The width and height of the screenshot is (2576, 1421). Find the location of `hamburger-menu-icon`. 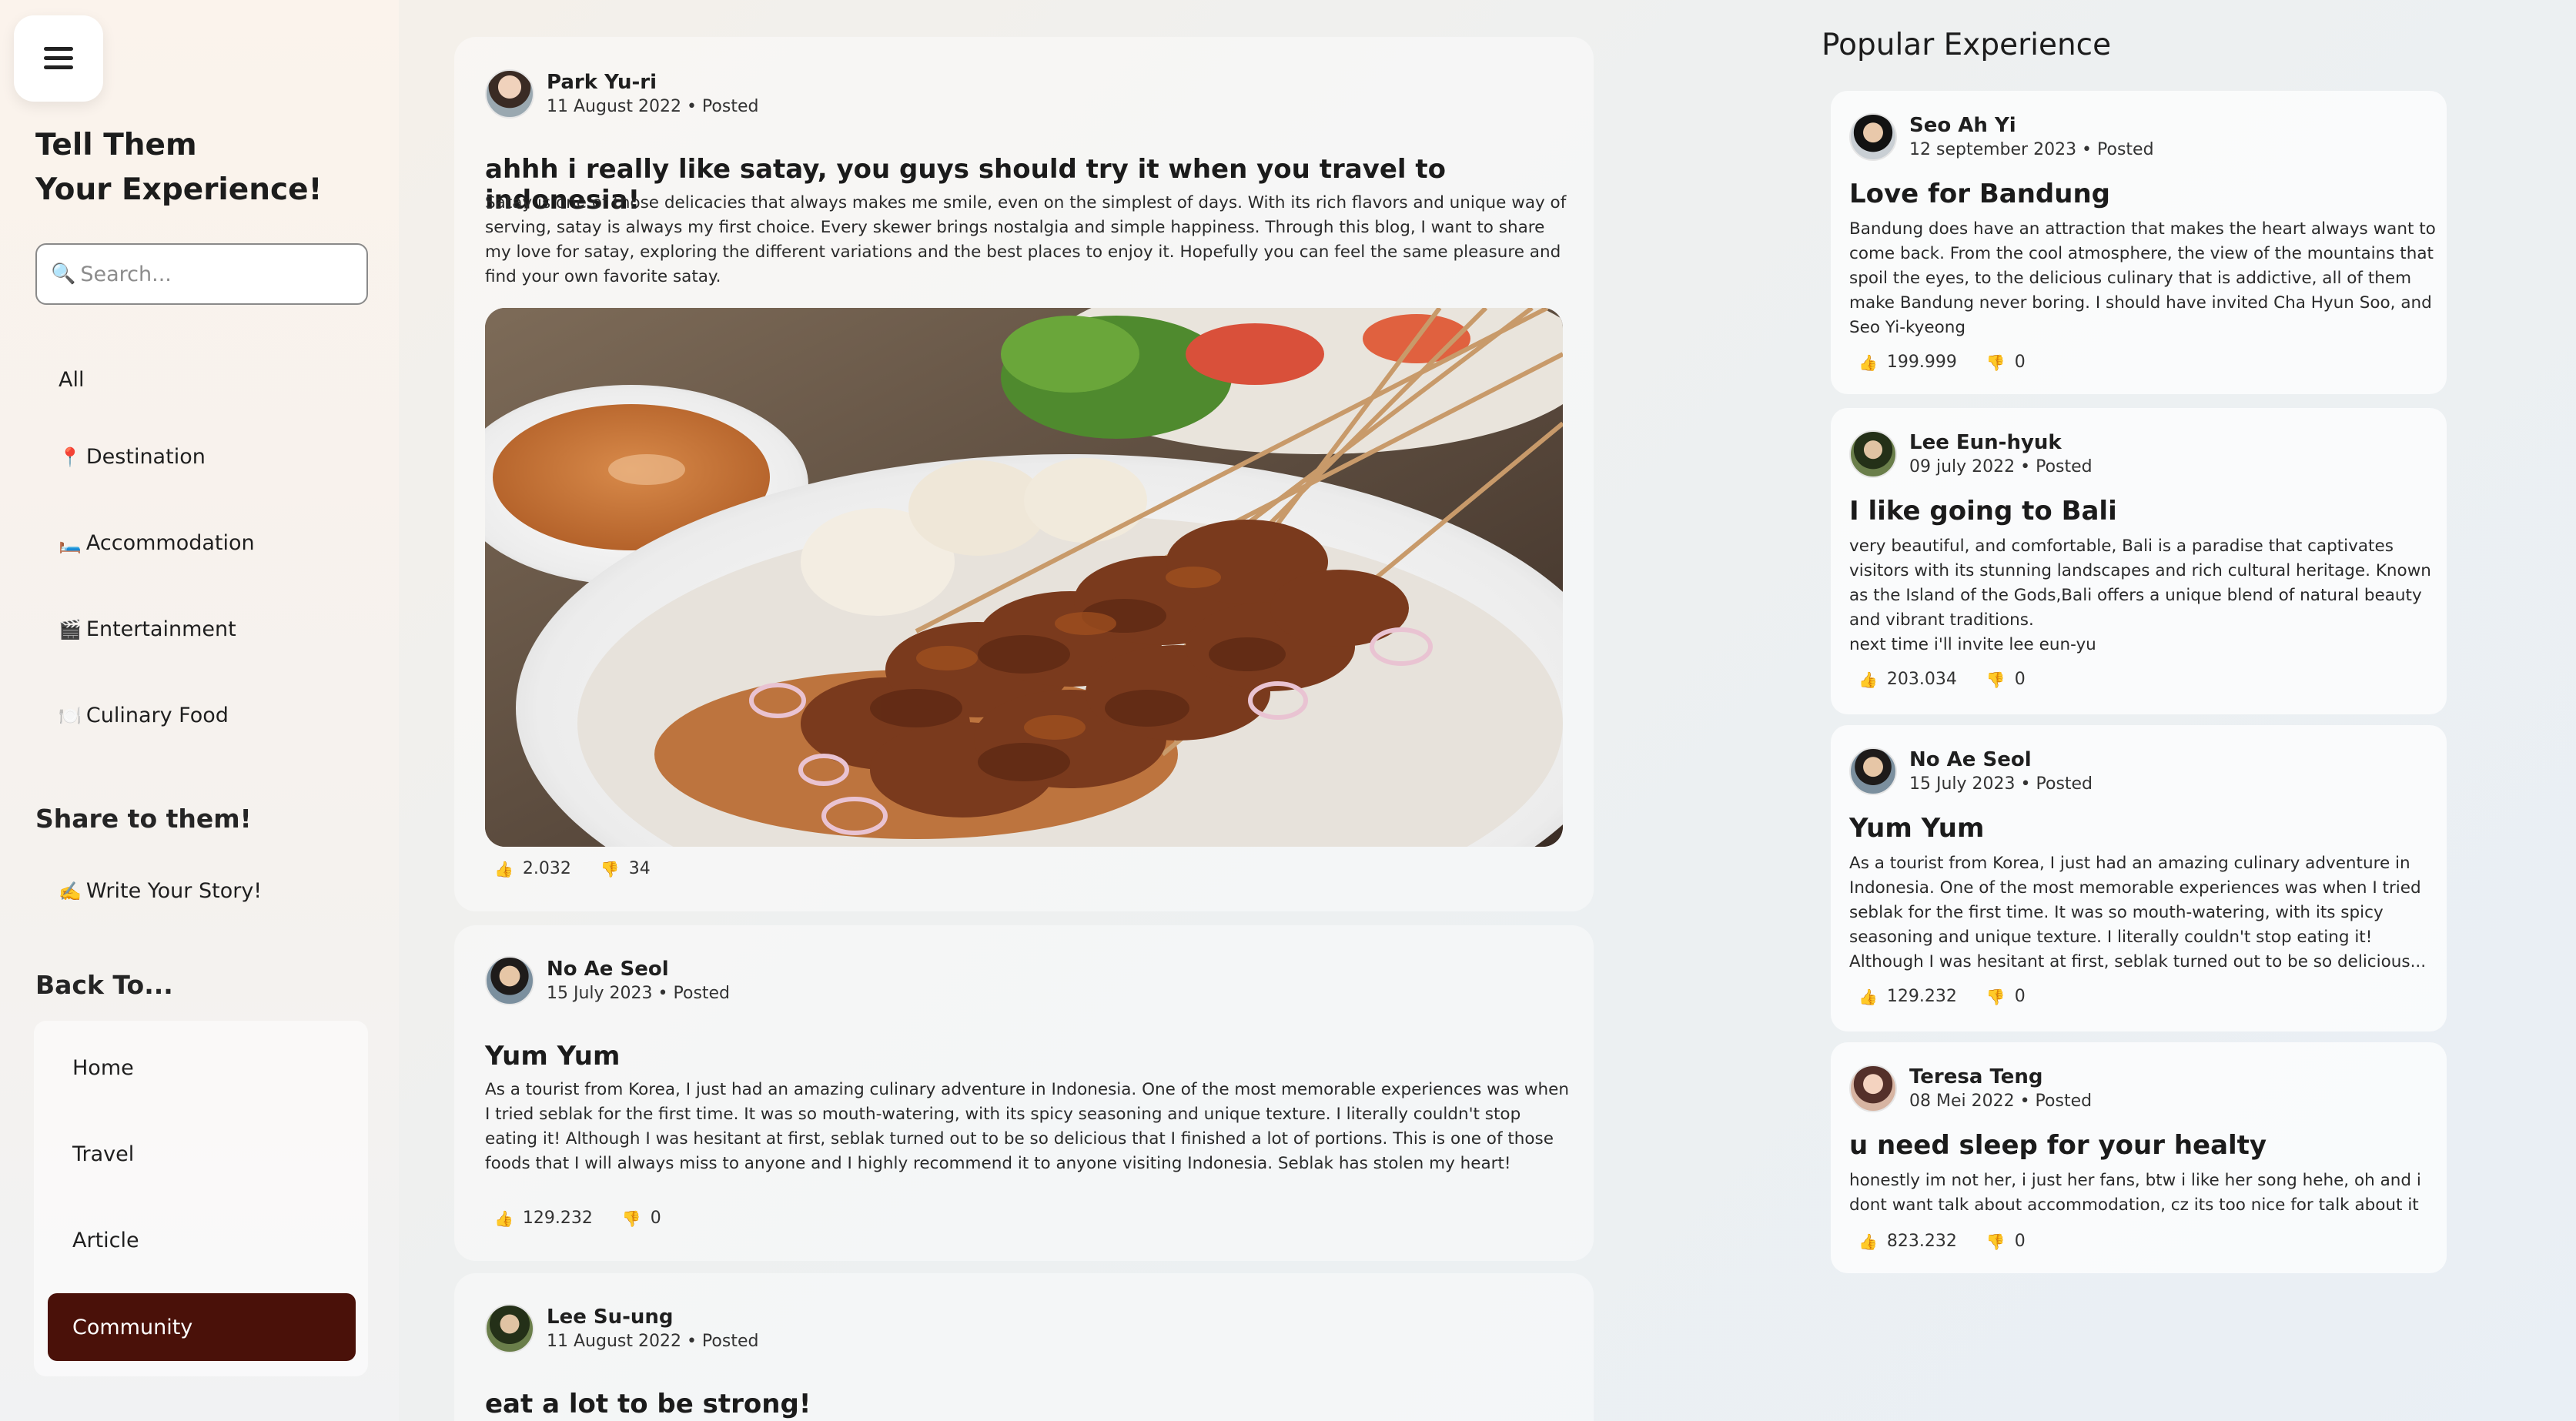

hamburger-menu-icon is located at coordinates (59, 59).